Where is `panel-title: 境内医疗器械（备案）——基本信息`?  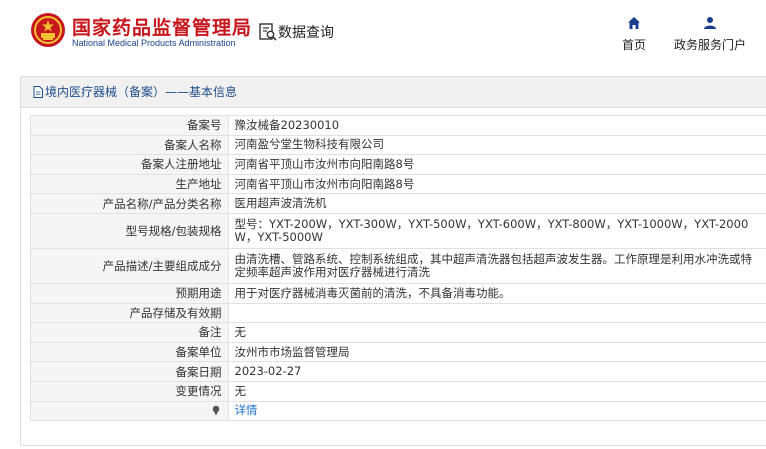 panel-title: 境内医疗器械（备案）——基本信息 is located at coordinates (141, 92).